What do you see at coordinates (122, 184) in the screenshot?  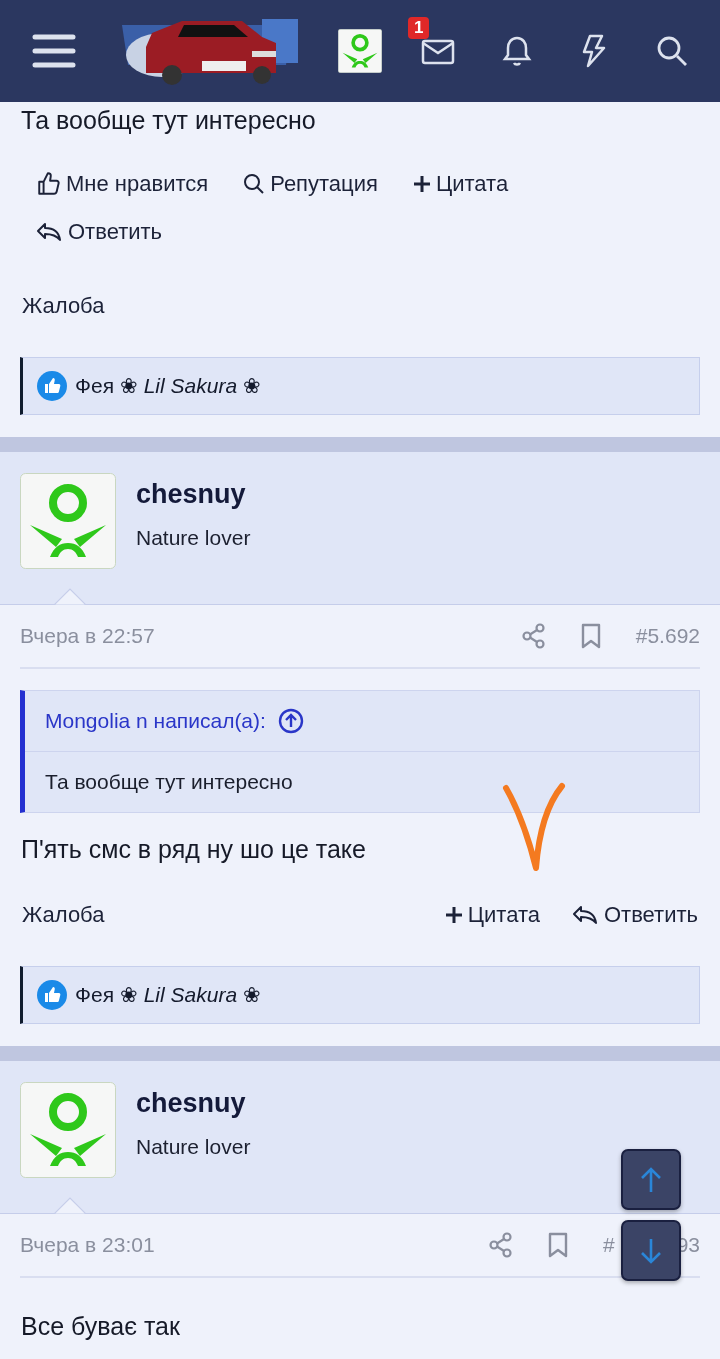 I see `like-button: Мне нравится` at bounding box center [122, 184].